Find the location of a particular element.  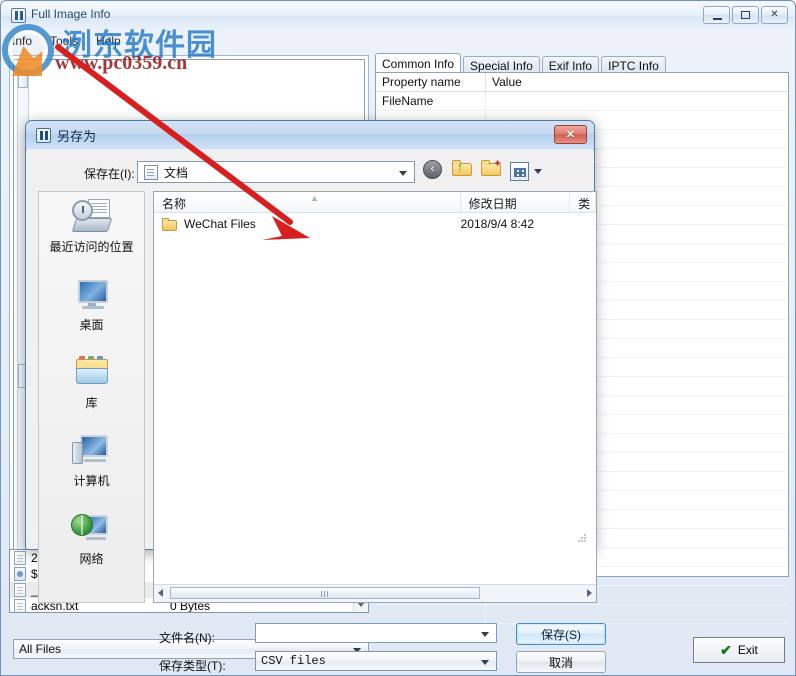

exit-button: ✔ Exit is located at coordinates (739, 650).